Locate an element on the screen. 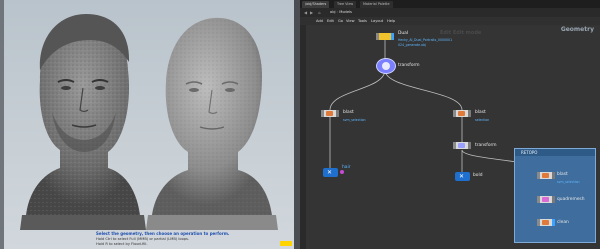 The image size is (600, 249). node-dual is located at coordinates (385, 36).